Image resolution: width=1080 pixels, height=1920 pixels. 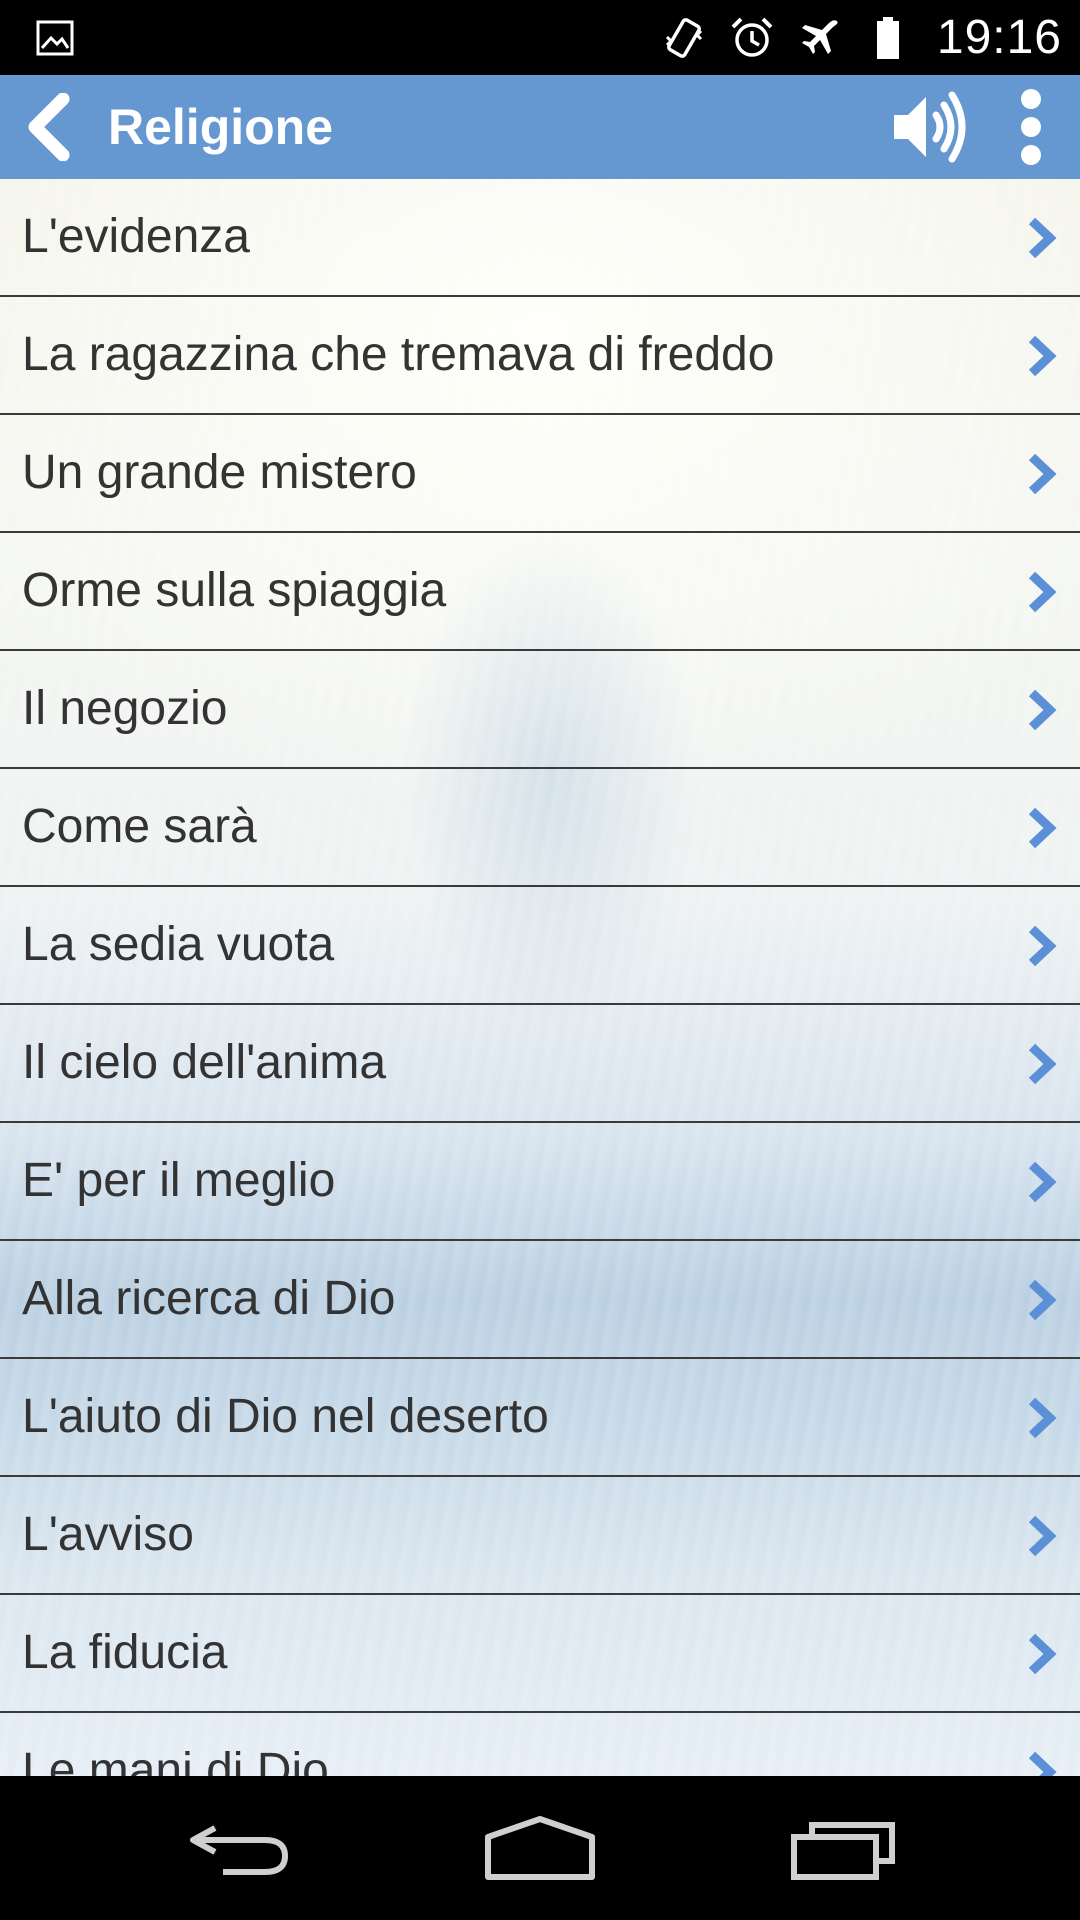 I want to click on recents-icon, so click(x=843, y=1851).